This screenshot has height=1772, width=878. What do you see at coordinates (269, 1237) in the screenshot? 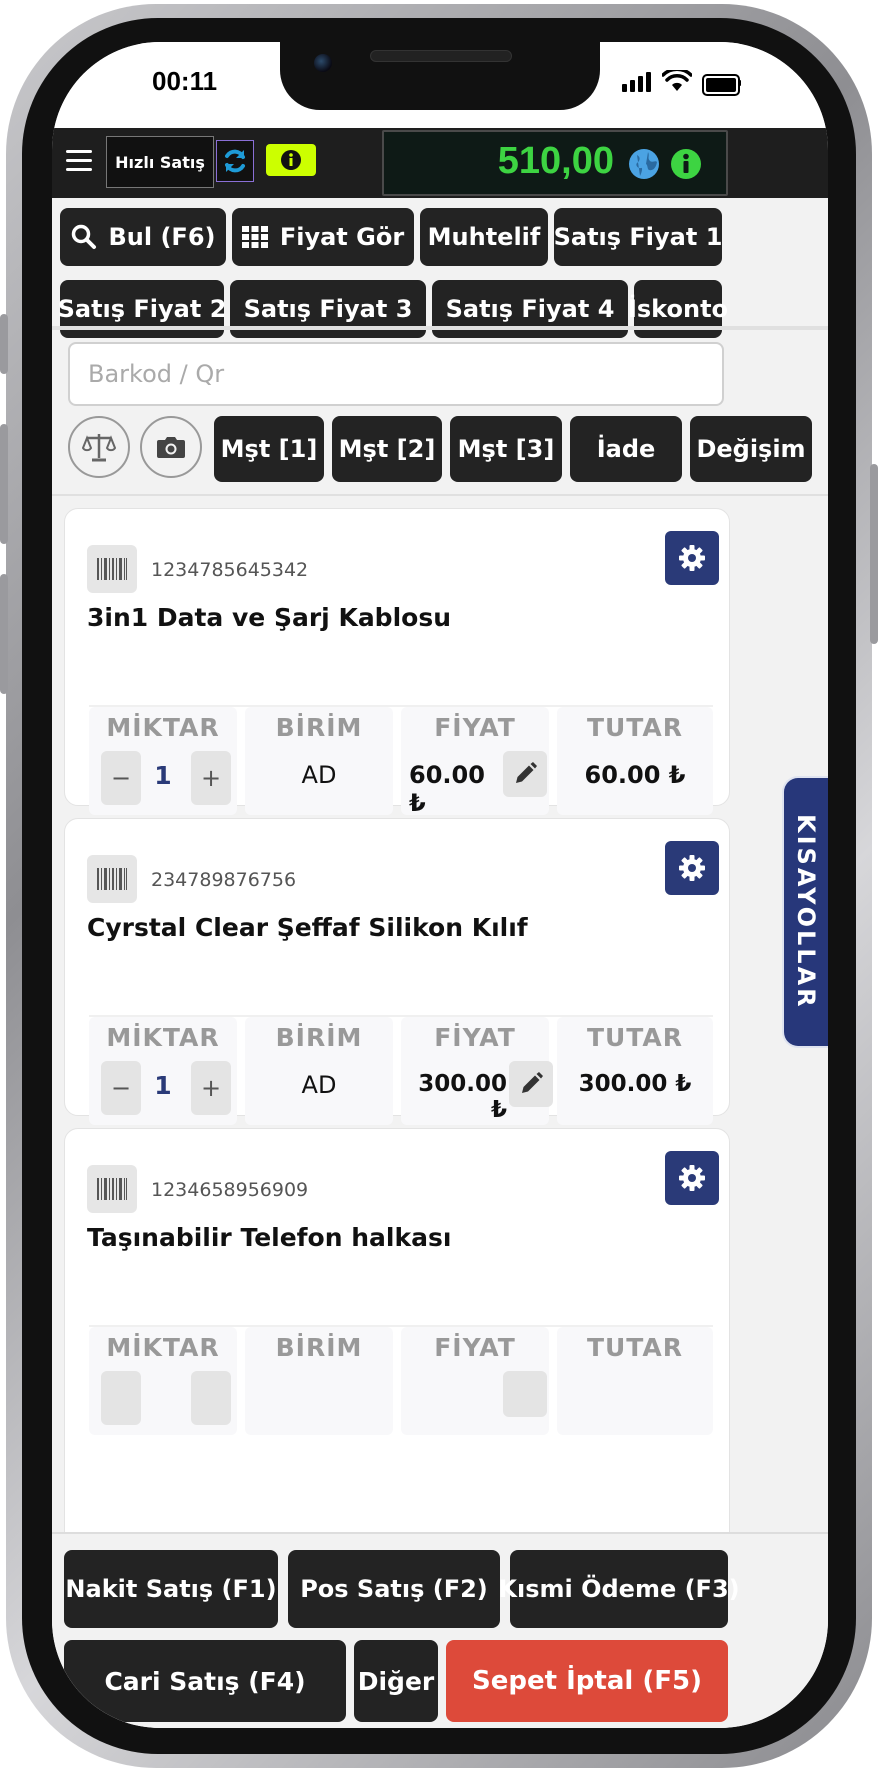
I see `product-name: Taşınabilir Telefon halkası` at bounding box center [269, 1237].